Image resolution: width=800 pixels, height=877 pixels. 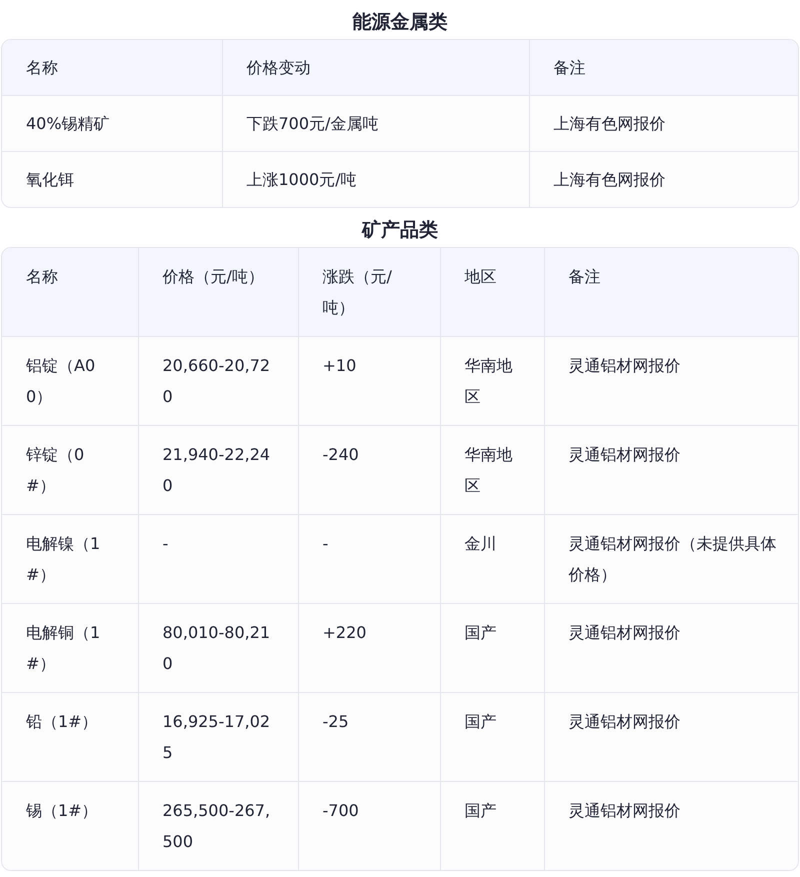 What do you see at coordinates (112, 124) in the screenshot?
I see `table-cell: 40%锡精矿` at bounding box center [112, 124].